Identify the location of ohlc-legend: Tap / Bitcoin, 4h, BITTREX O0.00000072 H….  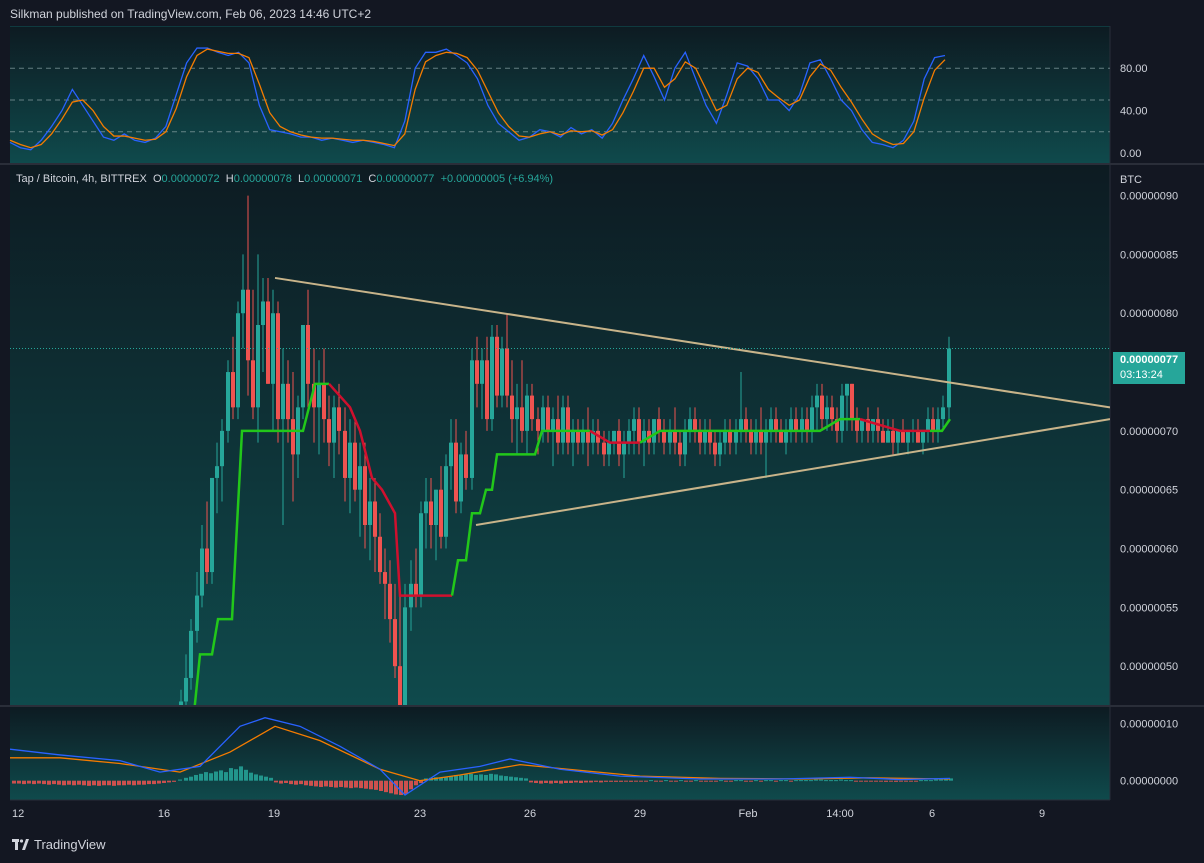
(284, 179).